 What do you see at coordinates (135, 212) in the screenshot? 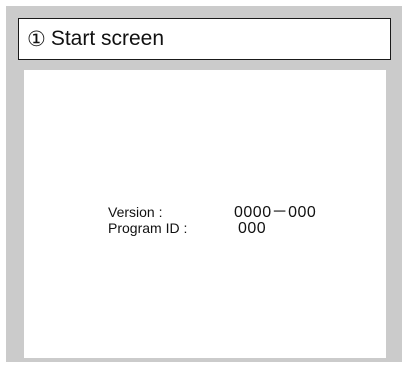
I see `version-label: Version :` at bounding box center [135, 212].